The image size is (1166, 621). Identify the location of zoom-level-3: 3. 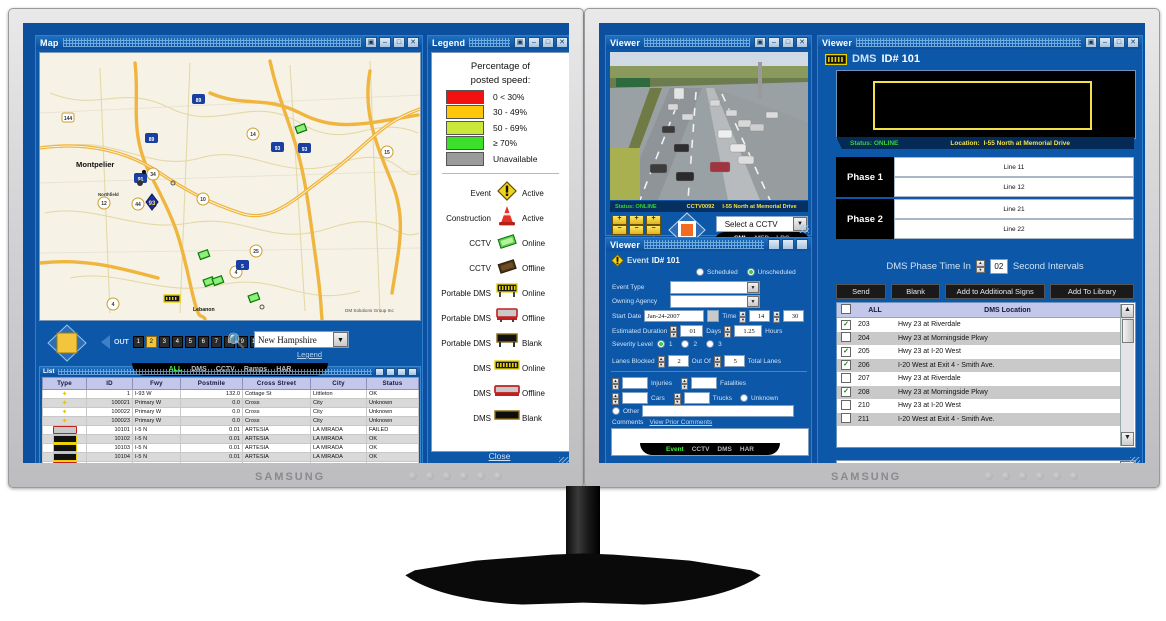
(164, 342).